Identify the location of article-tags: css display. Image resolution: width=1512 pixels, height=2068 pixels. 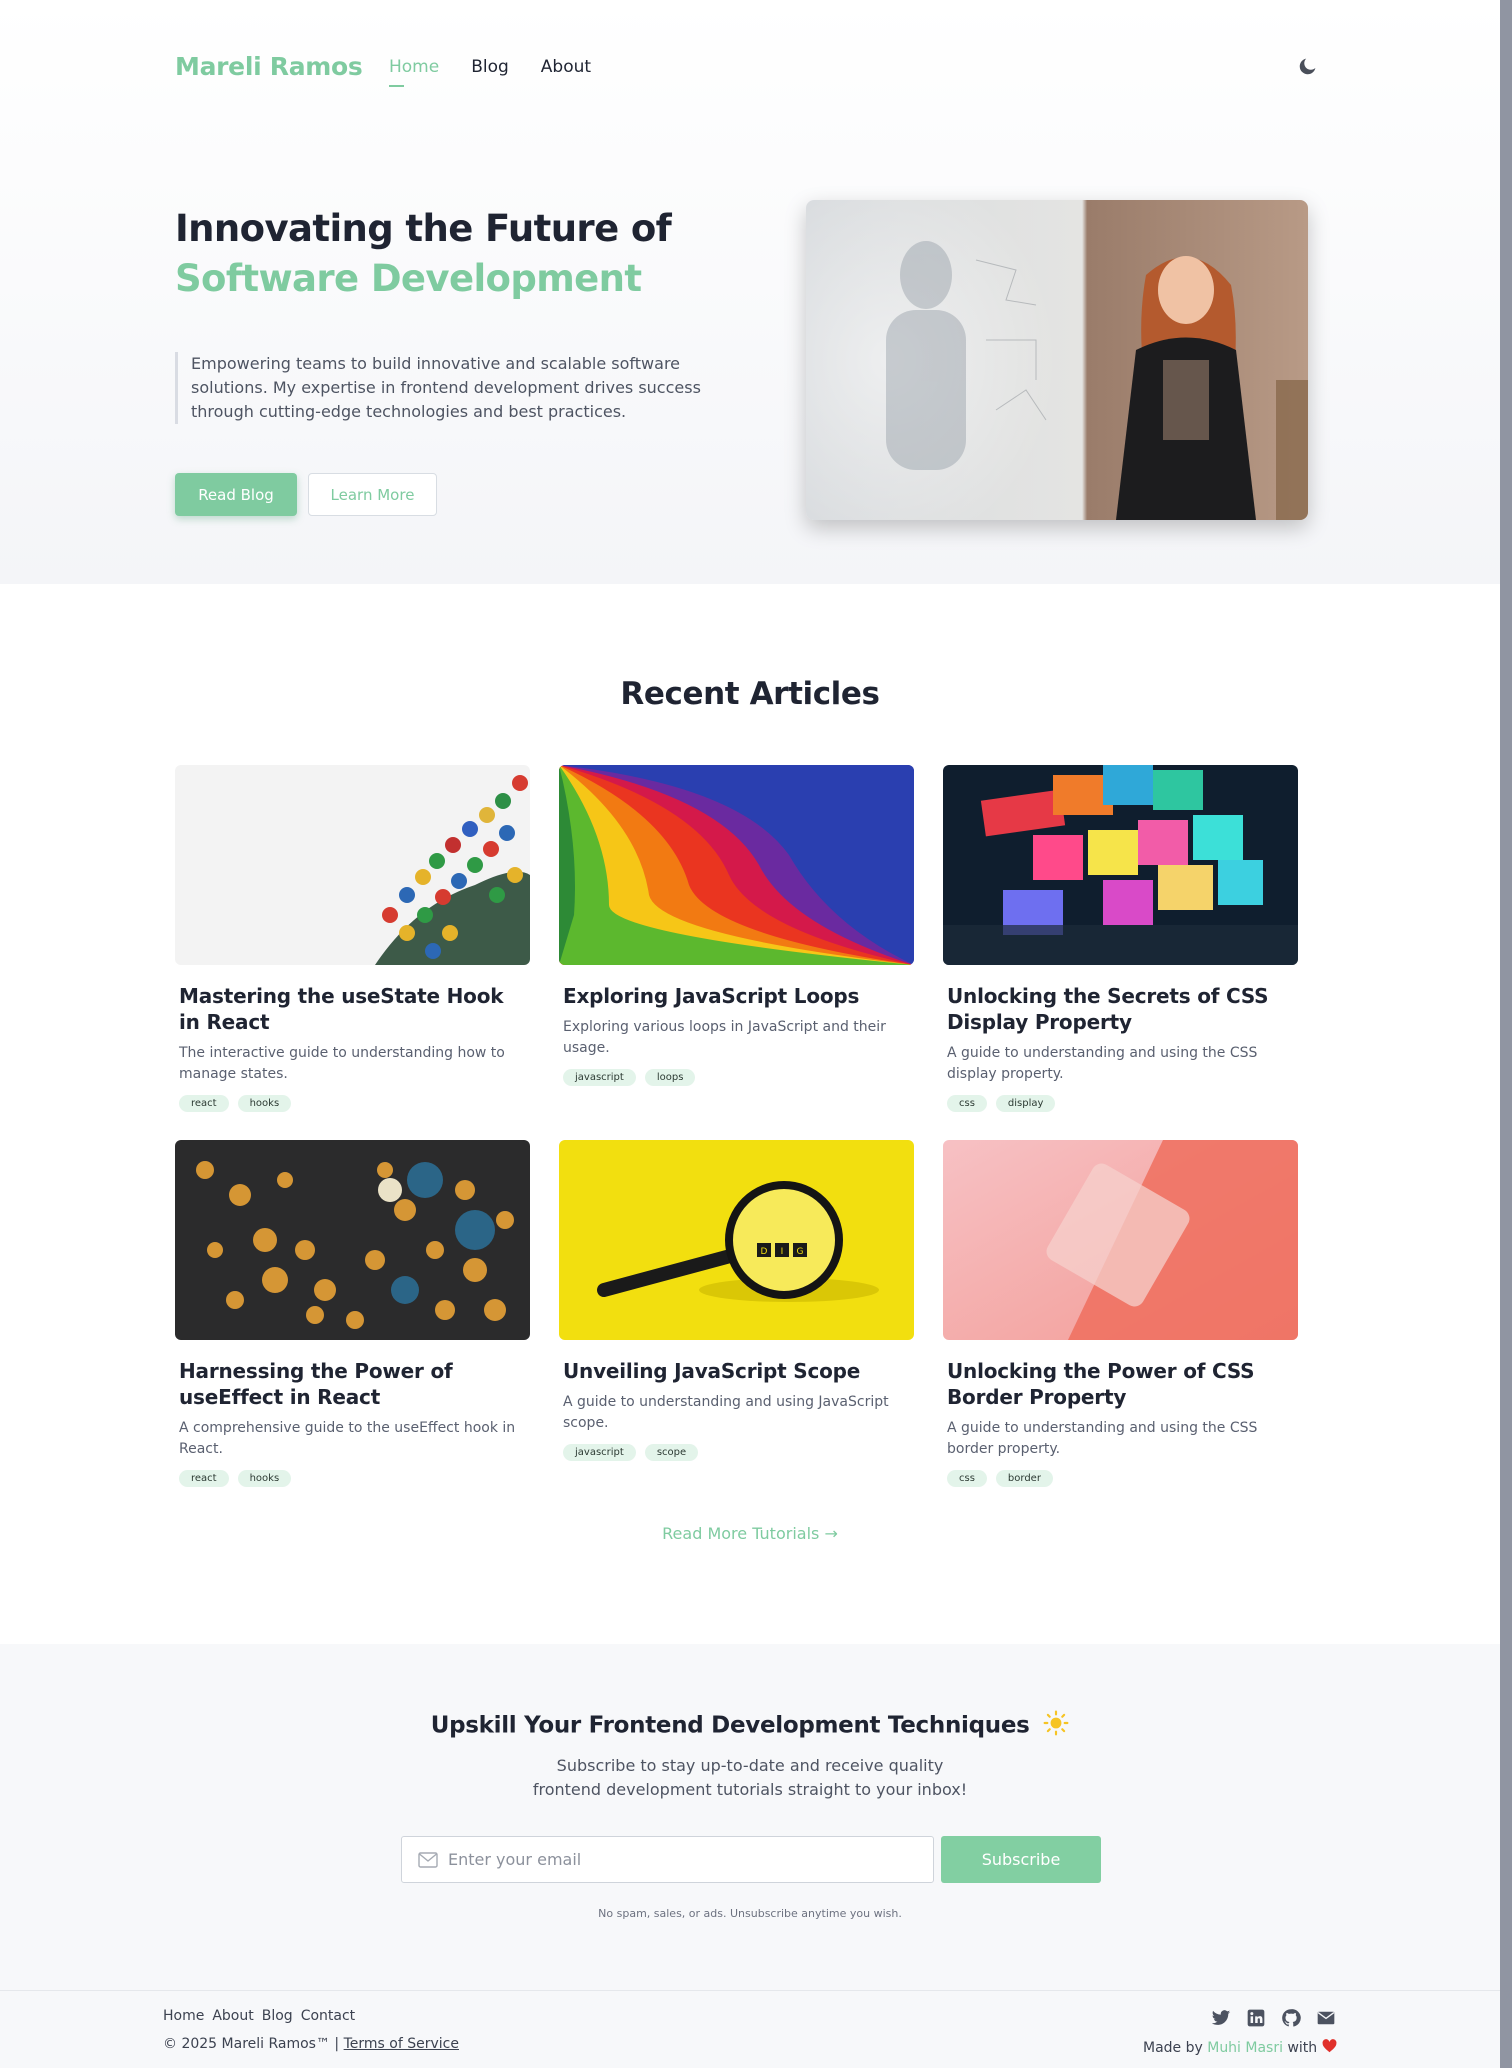
(1120, 1103).